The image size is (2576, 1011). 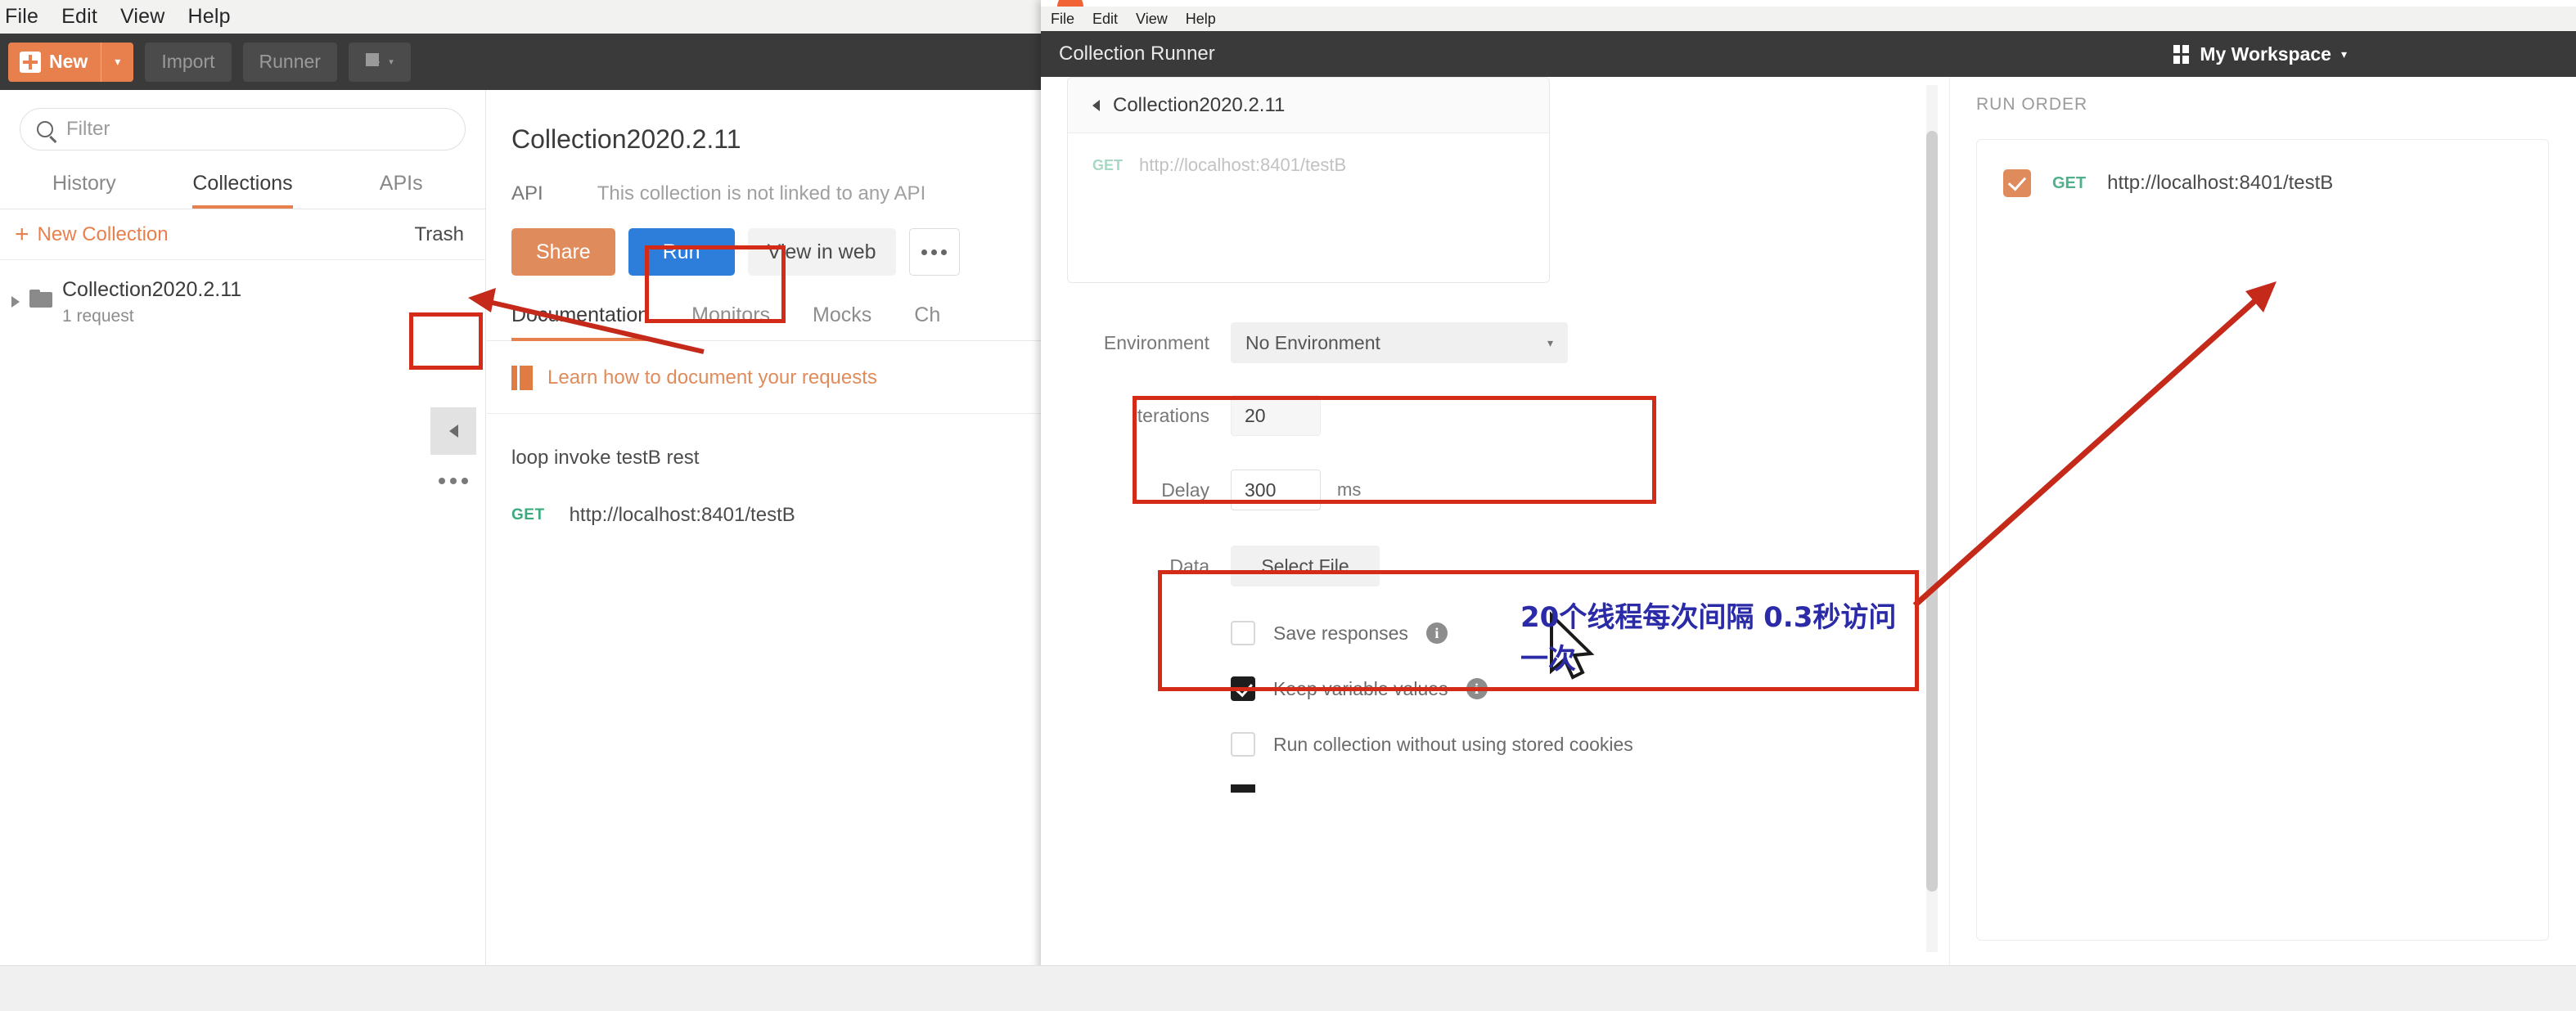 What do you see at coordinates (439, 234) in the screenshot?
I see `trash-button: Trash` at bounding box center [439, 234].